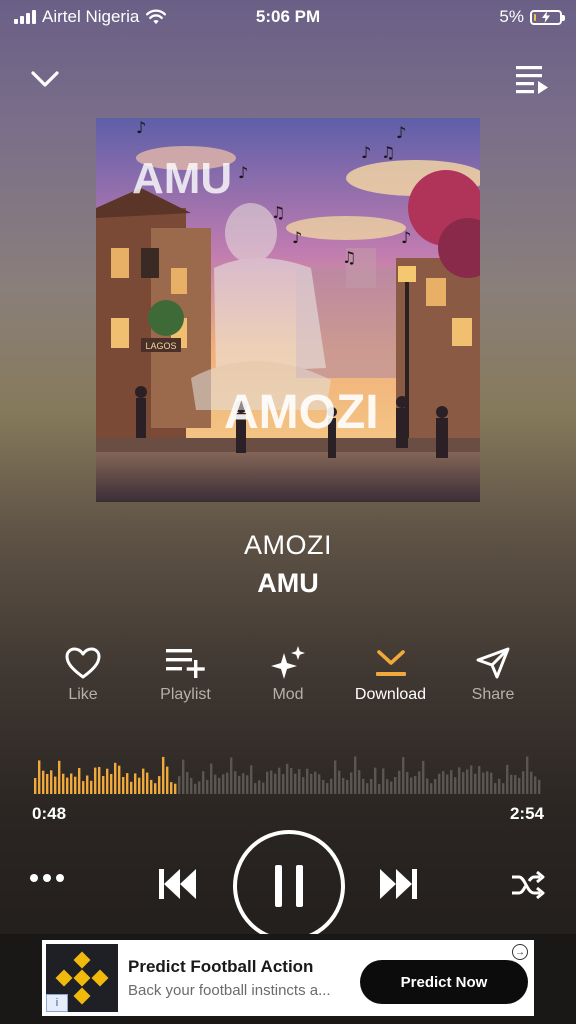 The height and width of the screenshot is (1024, 576). What do you see at coordinates (288, 694) in the screenshot?
I see `mod-label: Mod` at bounding box center [288, 694].